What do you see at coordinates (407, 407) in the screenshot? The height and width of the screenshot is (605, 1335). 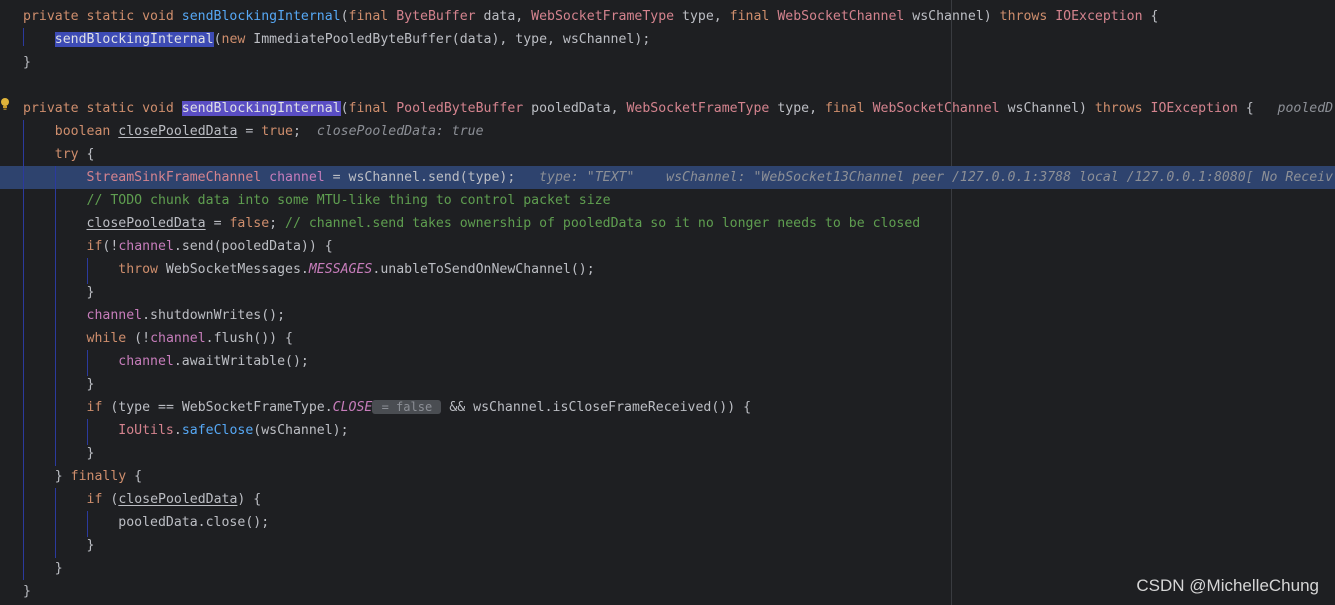 I see `code-token: = false` at bounding box center [407, 407].